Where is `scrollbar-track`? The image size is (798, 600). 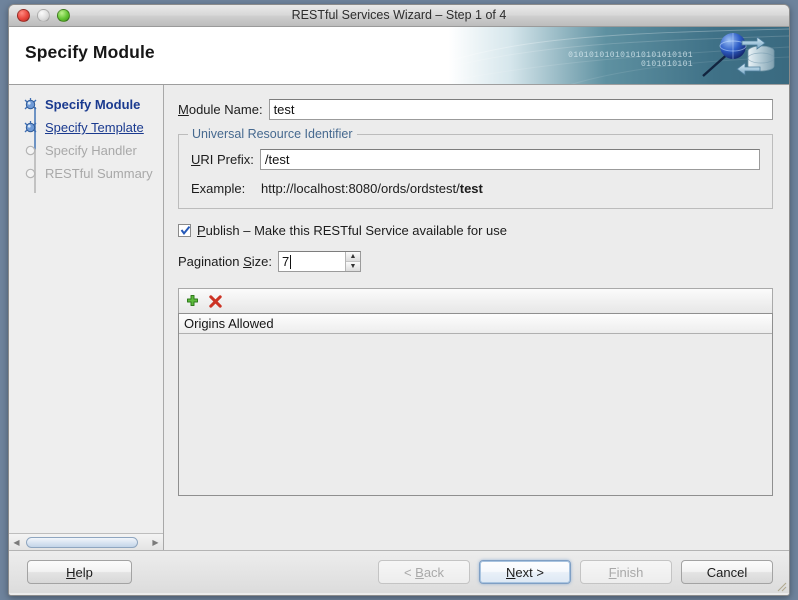
scrollbar-track is located at coordinates (86, 542).